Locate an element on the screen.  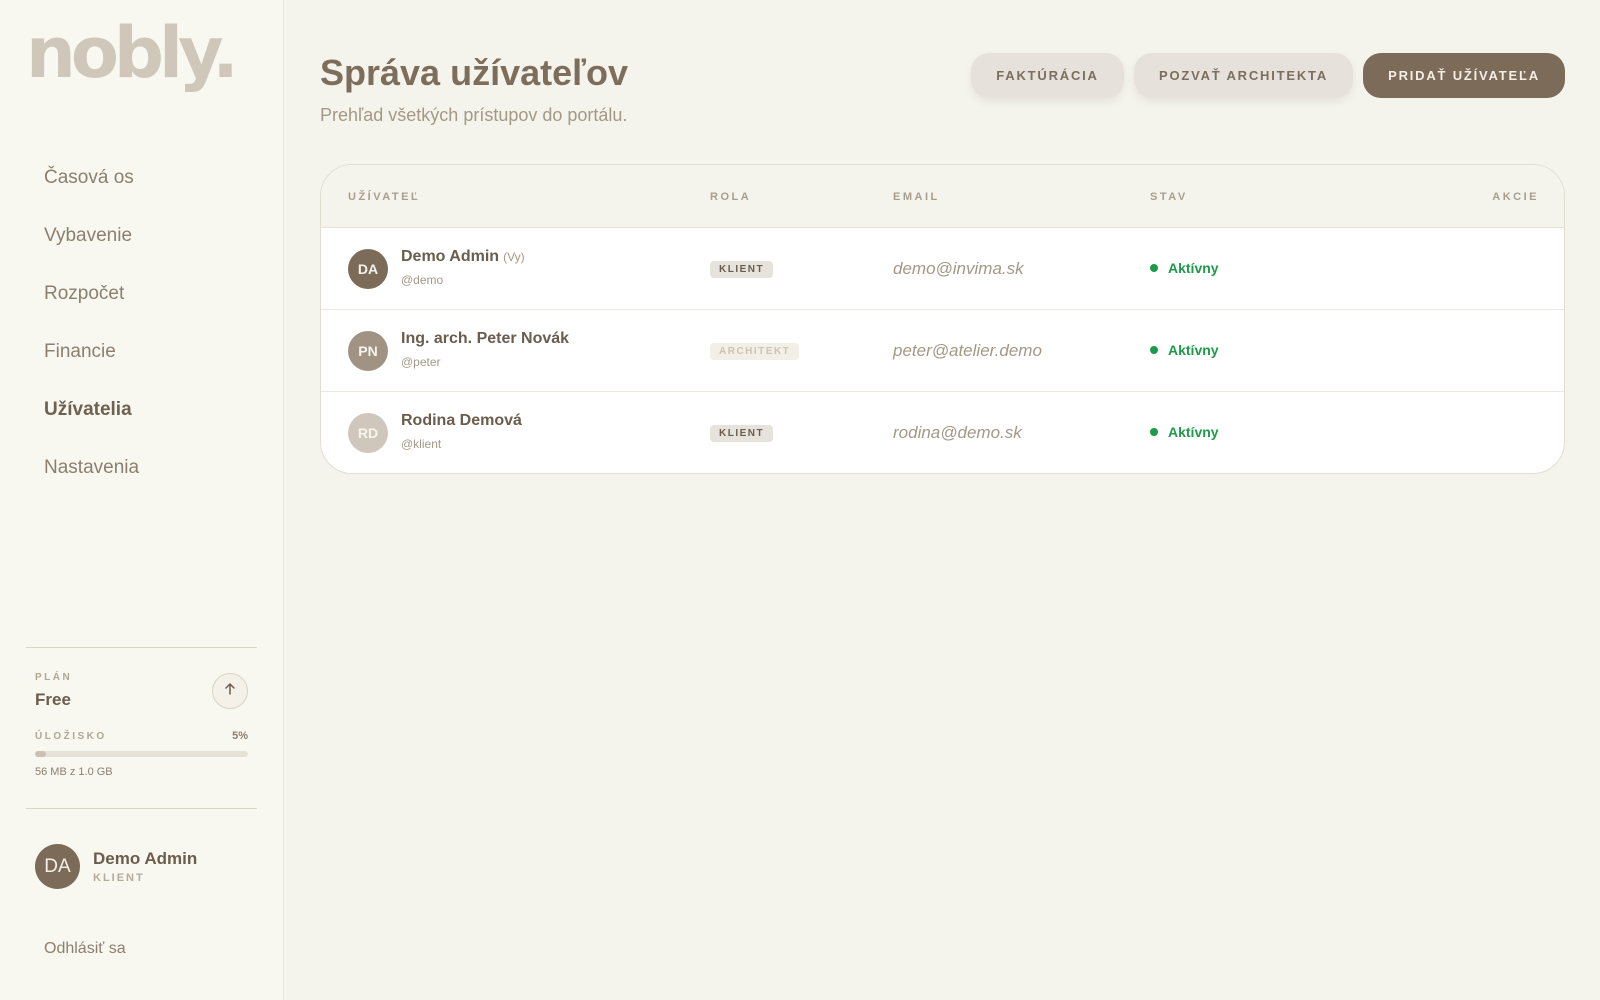
role-badge: ARCHITEKT is located at coordinates (755, 351).